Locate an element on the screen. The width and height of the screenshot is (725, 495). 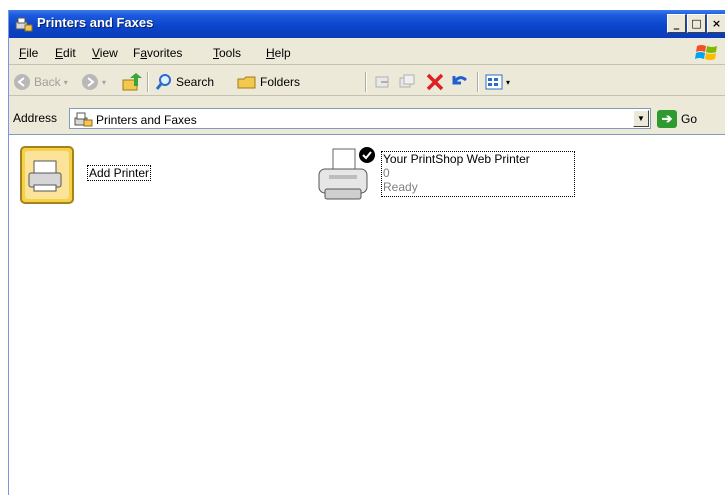
menu-edit-mnemonic: E is located at coordinates (59, 53).